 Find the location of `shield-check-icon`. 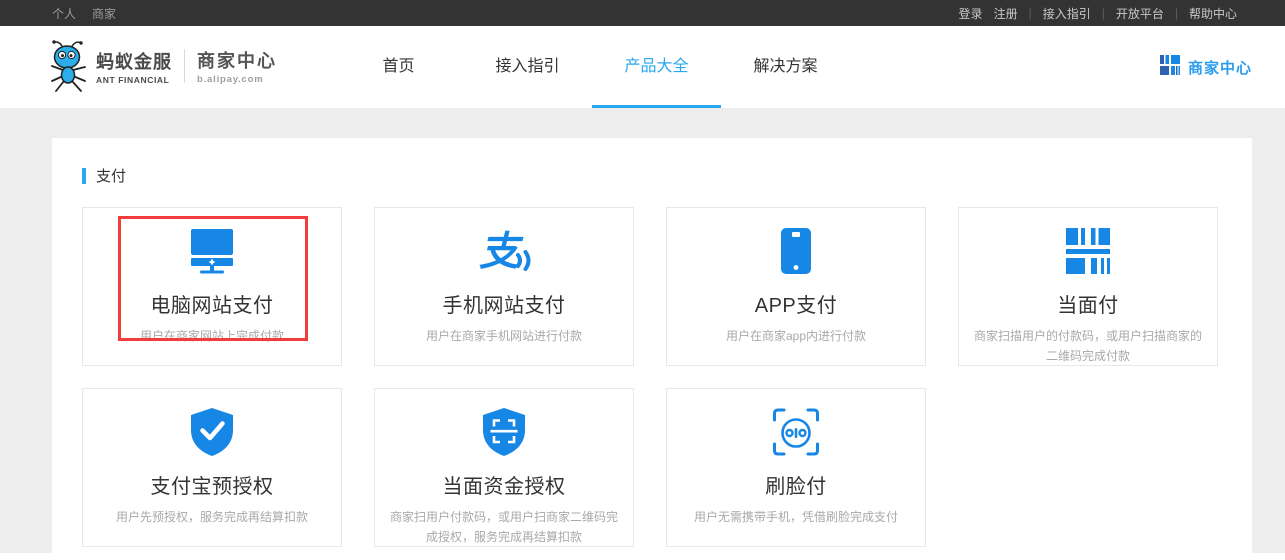

shield-check-icon is located at coordinates (212, 432).